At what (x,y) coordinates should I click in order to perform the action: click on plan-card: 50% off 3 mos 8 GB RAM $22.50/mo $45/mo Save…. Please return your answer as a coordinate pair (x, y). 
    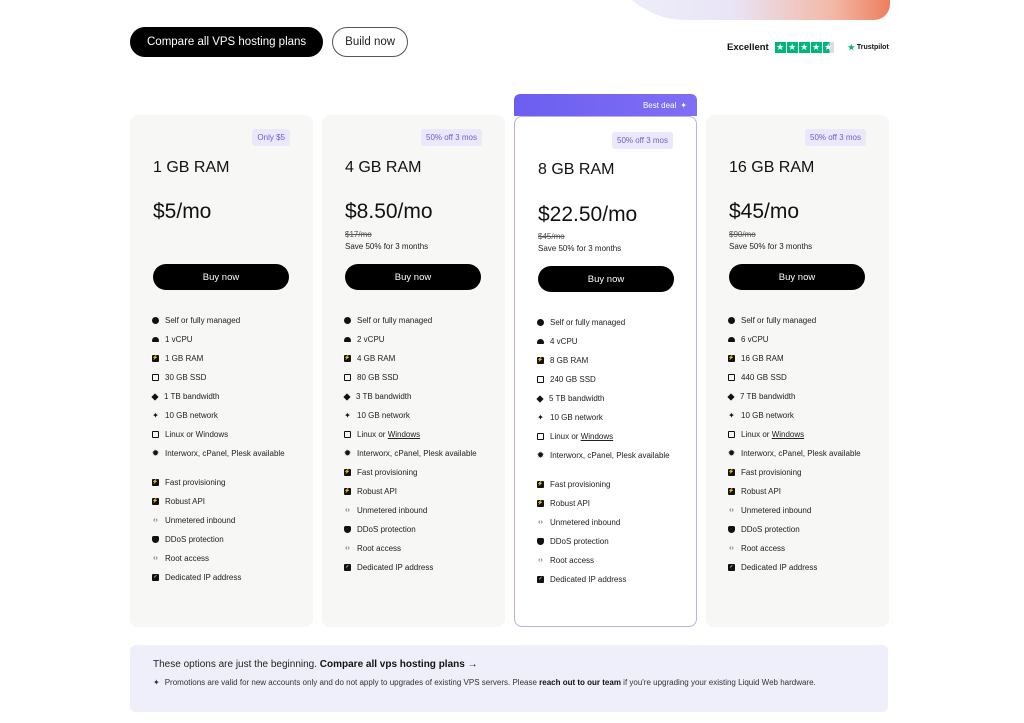
    Looking at the image, I should click on (605, 371).